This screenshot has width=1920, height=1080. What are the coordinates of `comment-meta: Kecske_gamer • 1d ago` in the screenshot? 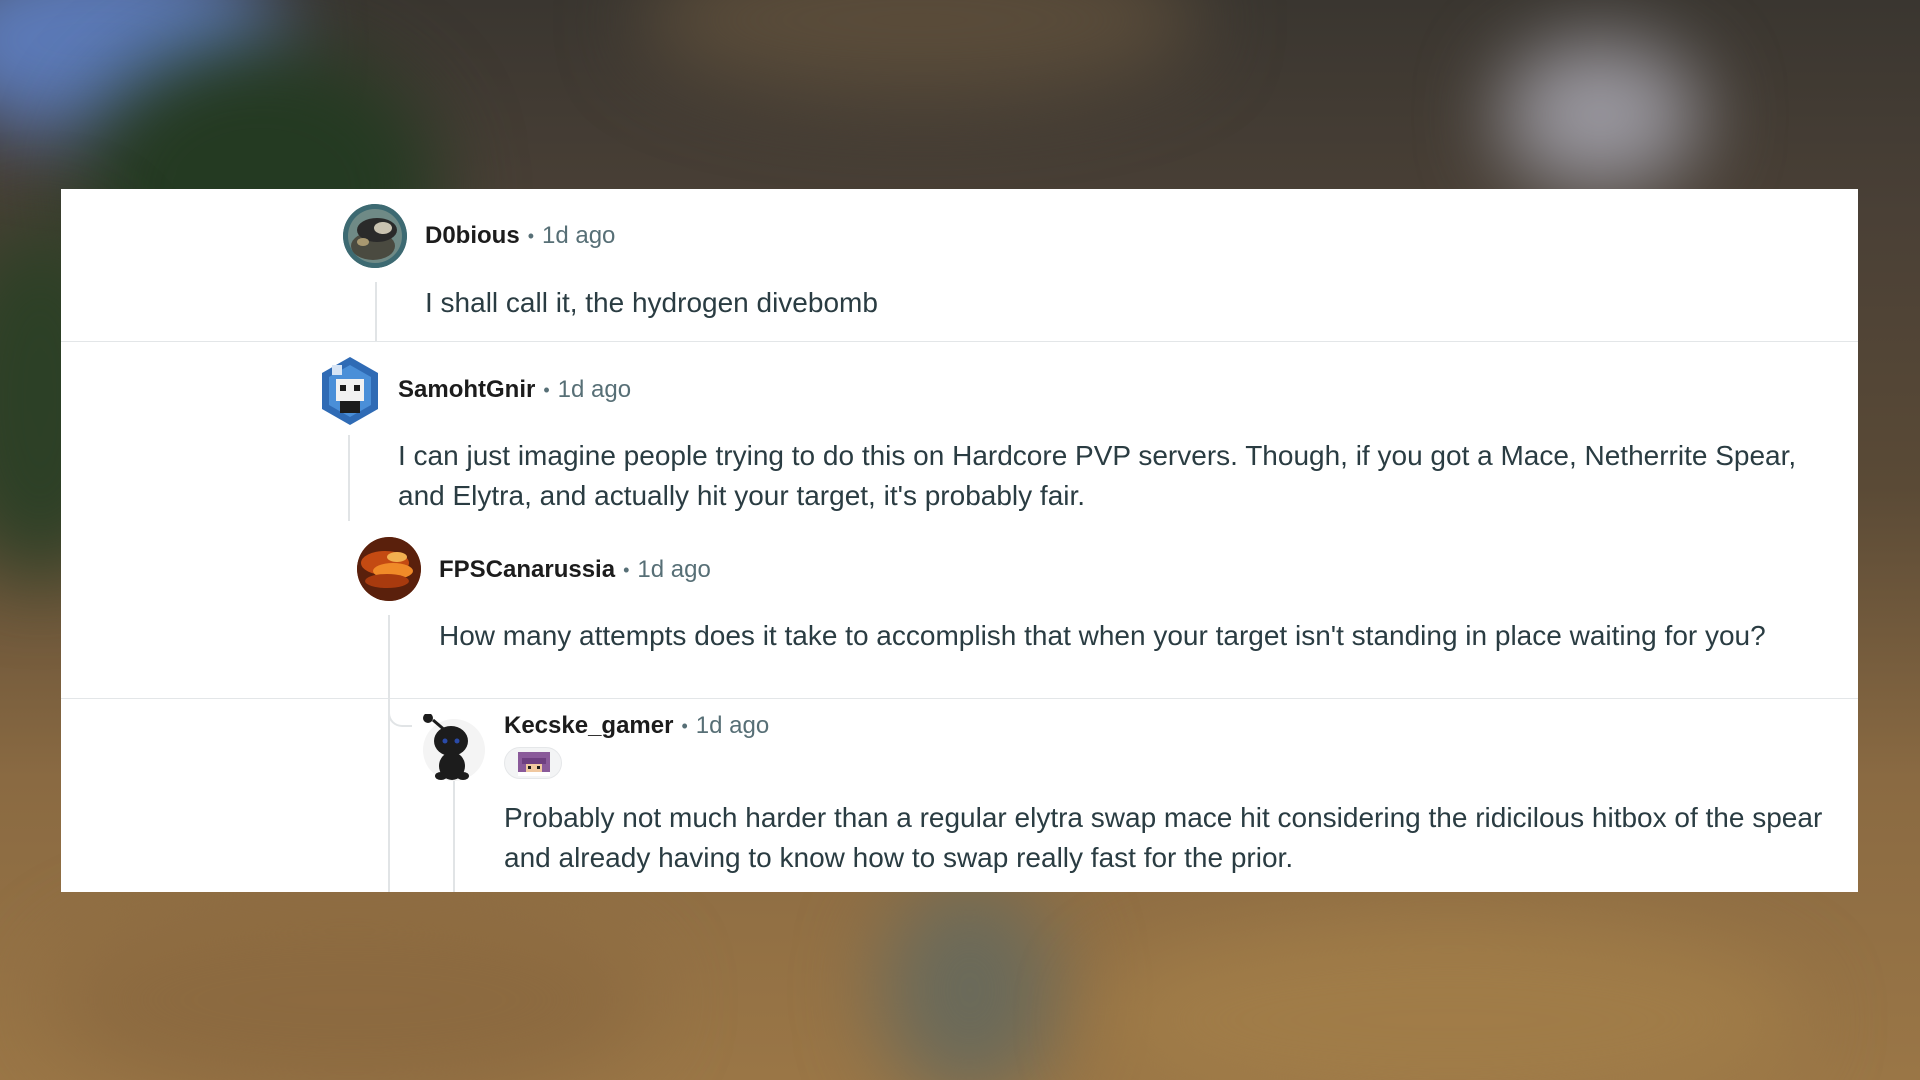 It's located at (636, 726).